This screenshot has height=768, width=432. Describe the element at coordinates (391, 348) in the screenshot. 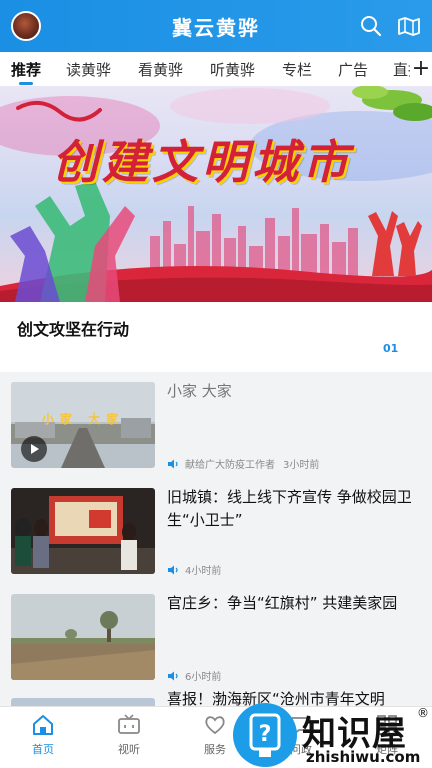

I see `banner-pager: 01` at that location.